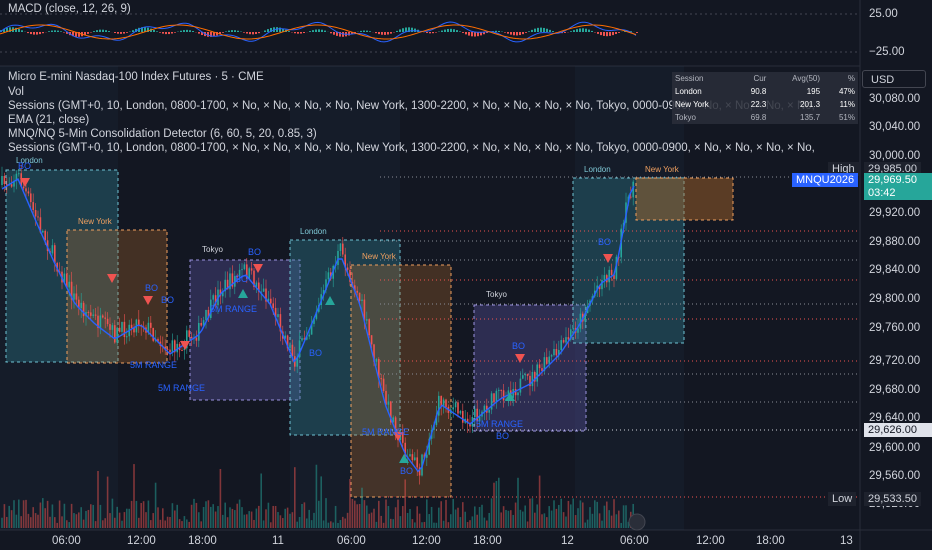  What do you see at coordinates (894, 79) in the screenshot?
I see `currency-button: USD` at bounding box center [894, 79].